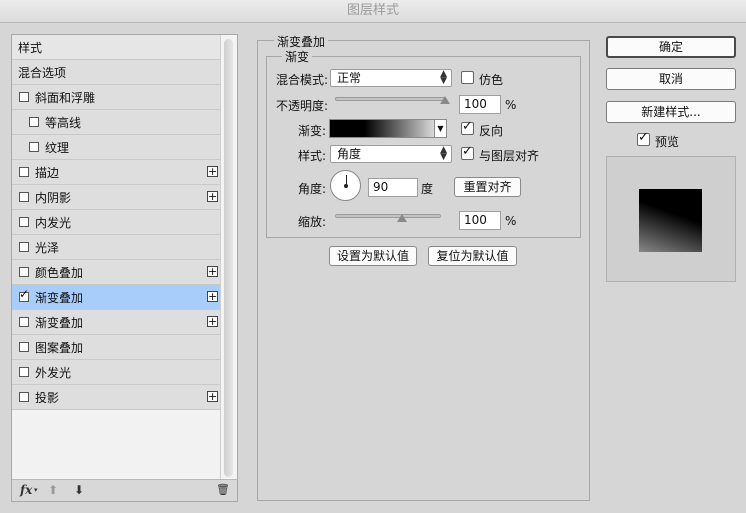 The width and height of the screenshot is (746, 513). I want to click on style-item: 描边 +, so click(117, 172).